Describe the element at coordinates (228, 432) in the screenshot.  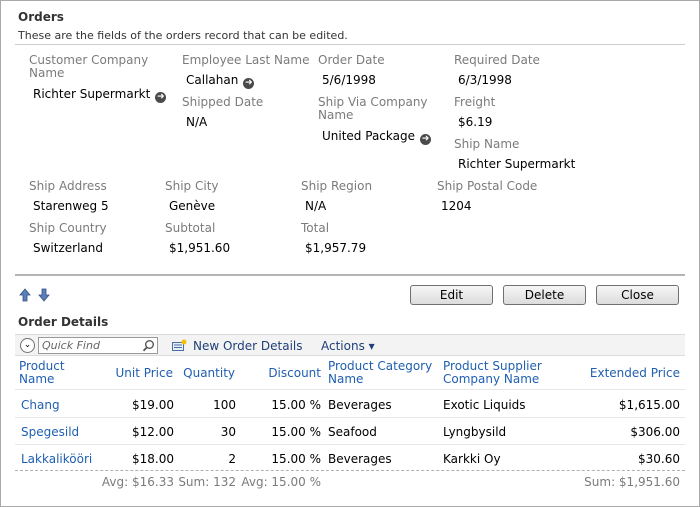
I see `quantity-cell: 30` at that location.